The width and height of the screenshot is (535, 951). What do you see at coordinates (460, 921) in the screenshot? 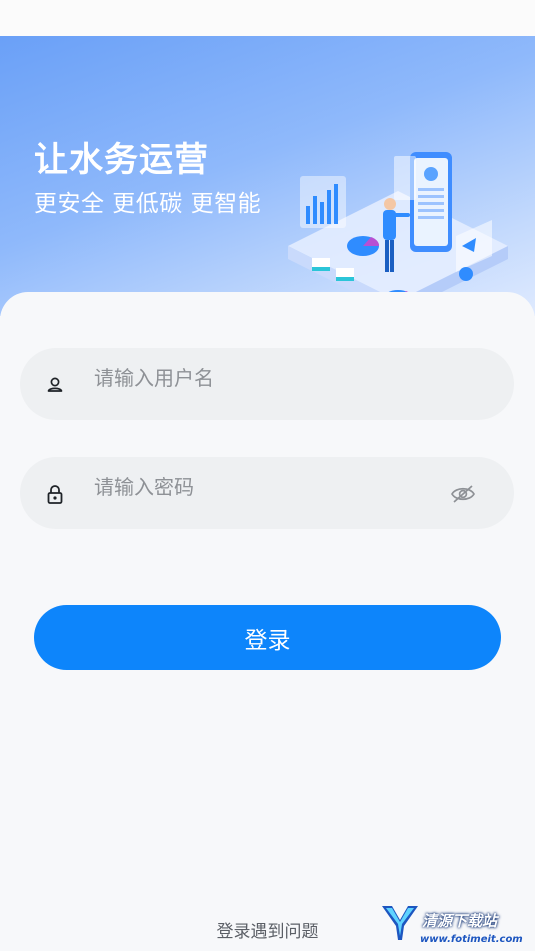
I see `watermark-text: 清源下载站` at bounding box center [460, 921].